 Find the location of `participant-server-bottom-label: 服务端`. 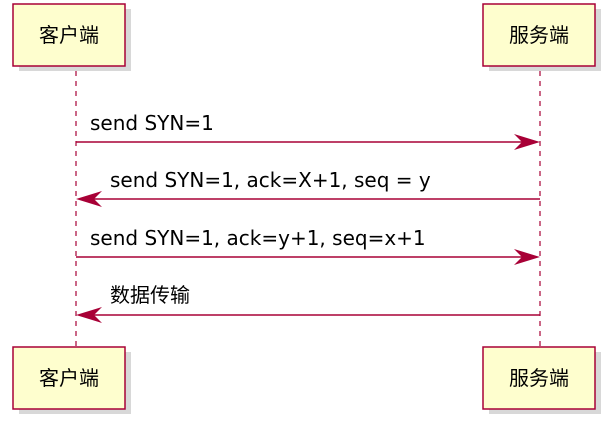

participant-server-bottom-label: 服务端 is located at coordinates (539, 378).